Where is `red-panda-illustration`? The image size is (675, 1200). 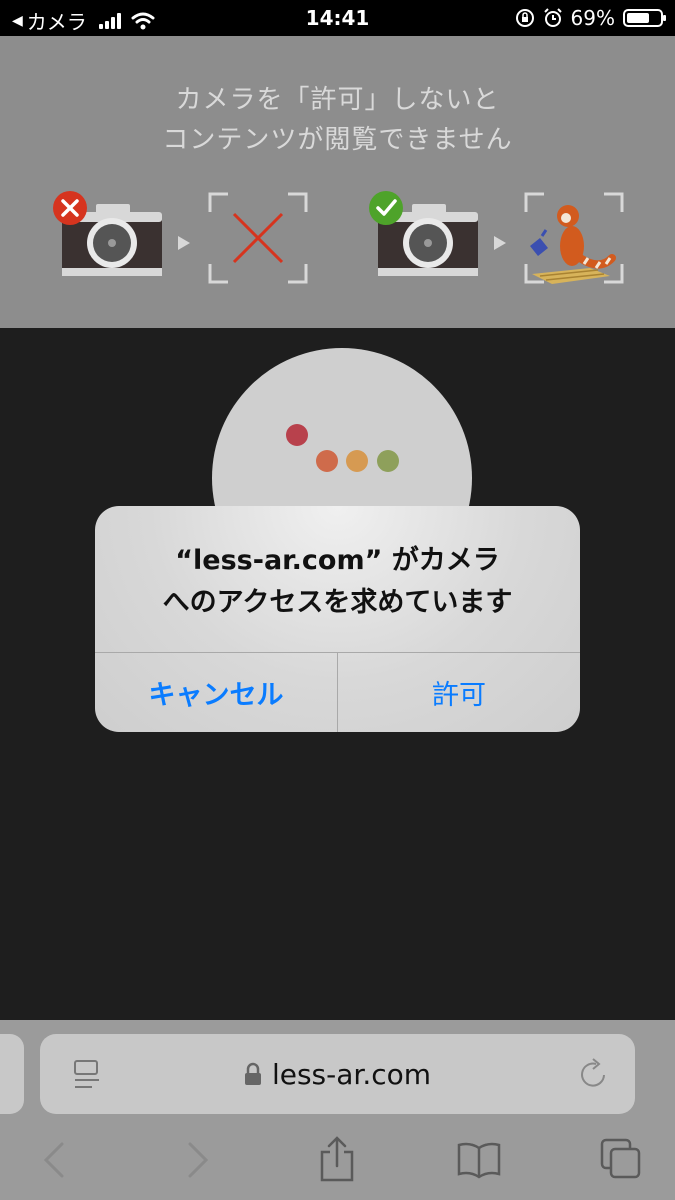 red-panda-illustration is located at coordinates (573, 244).